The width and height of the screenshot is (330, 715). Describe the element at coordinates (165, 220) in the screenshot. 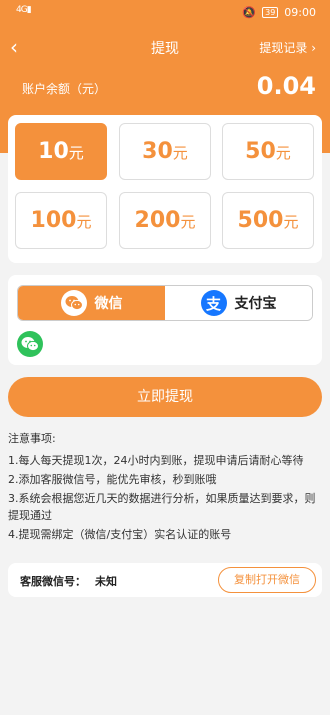

I see `amount-option-200: 200元` at that location.